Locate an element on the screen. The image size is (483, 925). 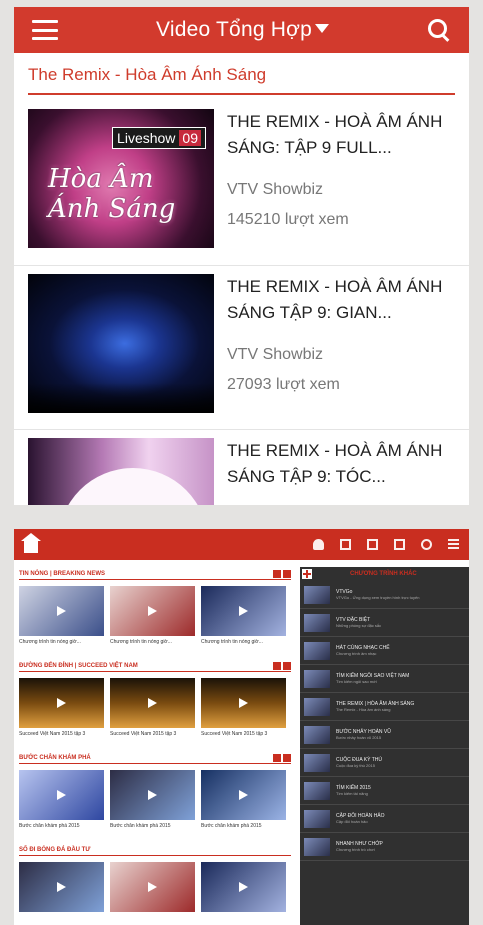
video-group: SỐ ĐI BÓNG ĐÁ ĐẦU TƯ is located at coordinates (155, 878).